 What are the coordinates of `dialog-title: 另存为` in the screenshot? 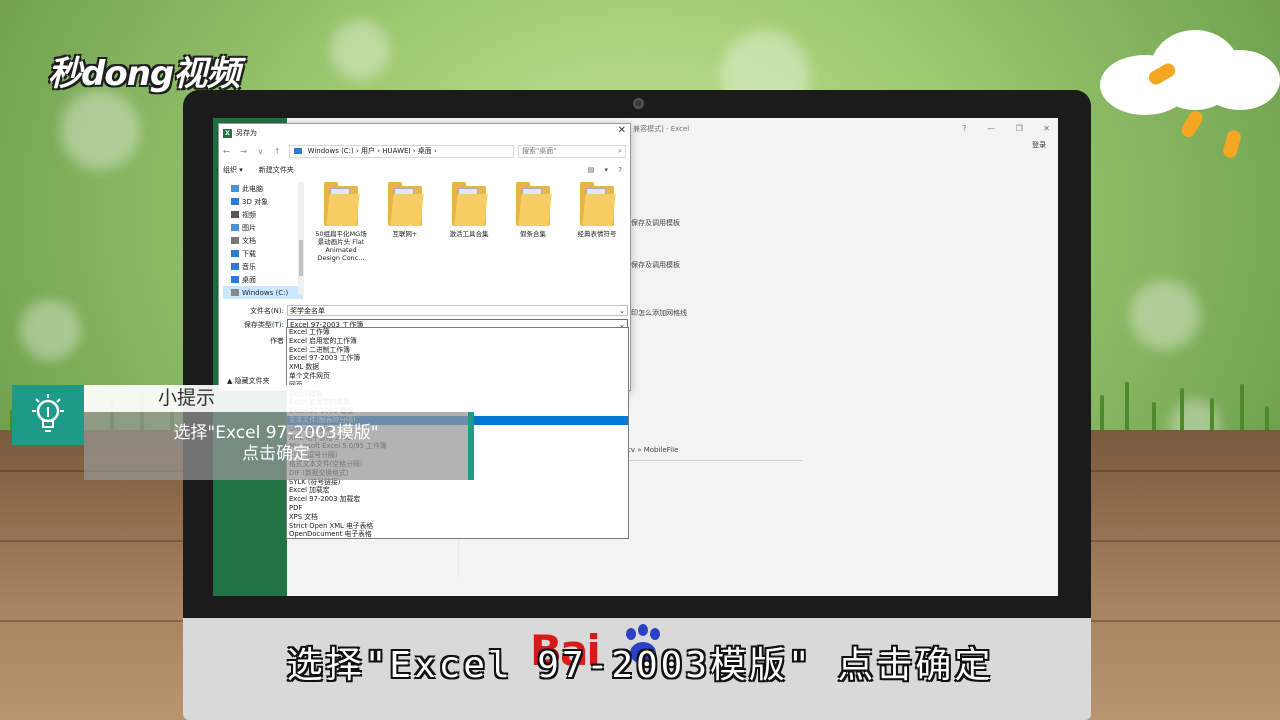 It's located at (246, 133).